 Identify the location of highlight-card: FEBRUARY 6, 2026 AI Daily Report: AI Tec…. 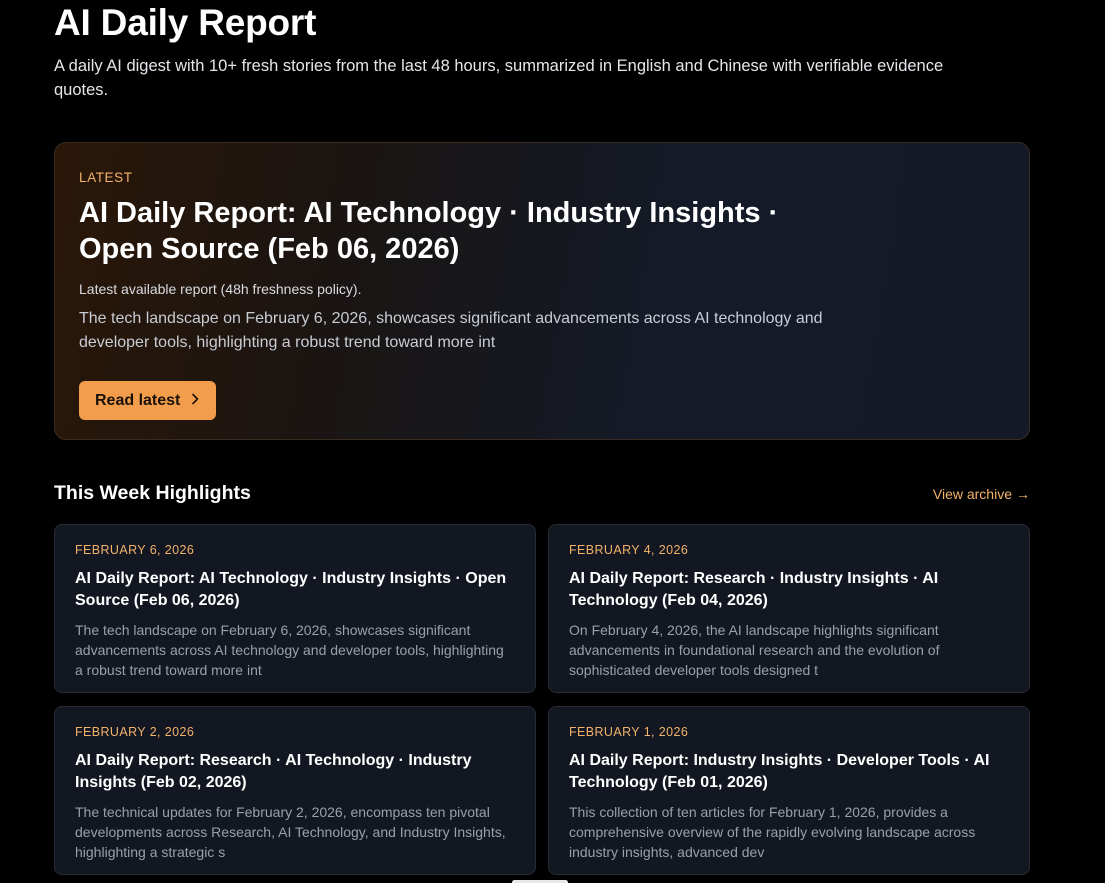
(295, 608).